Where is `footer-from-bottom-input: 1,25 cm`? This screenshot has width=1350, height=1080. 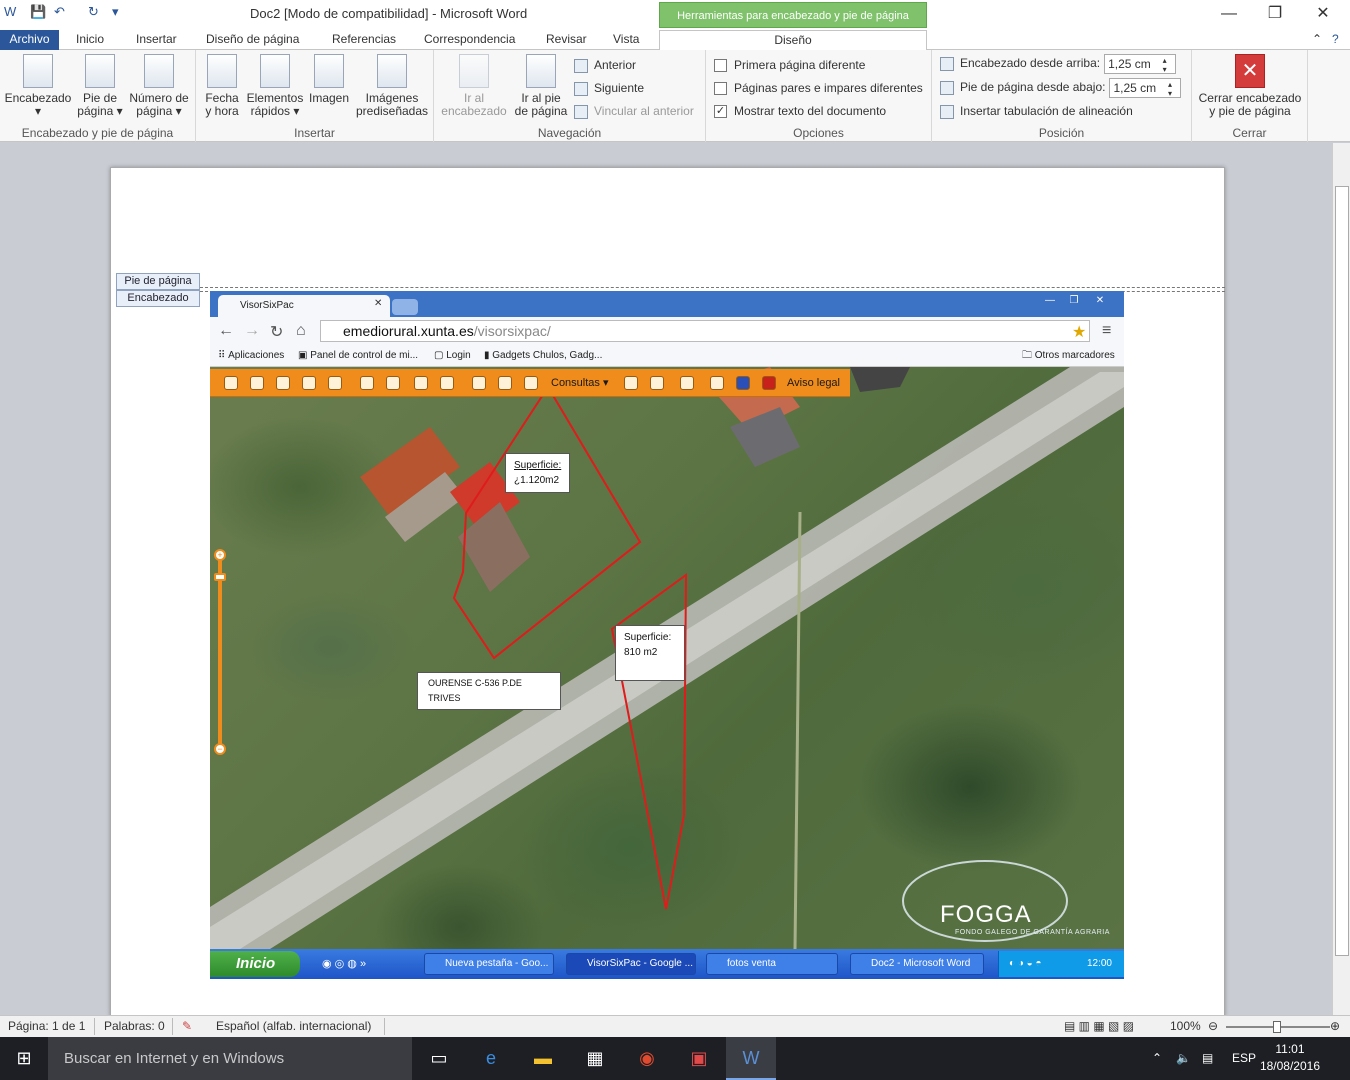 footer-from-bottom-input: 1,25 cm is located at coordinates (1145, 88).